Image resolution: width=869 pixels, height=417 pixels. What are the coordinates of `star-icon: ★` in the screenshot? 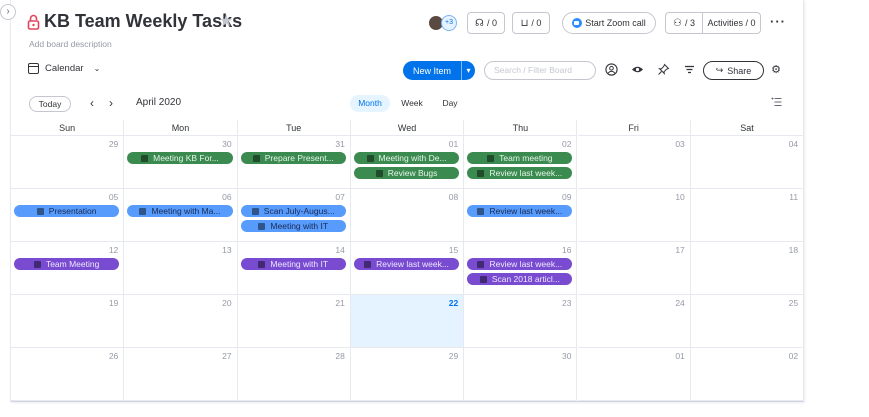 It's located at (226, 22).